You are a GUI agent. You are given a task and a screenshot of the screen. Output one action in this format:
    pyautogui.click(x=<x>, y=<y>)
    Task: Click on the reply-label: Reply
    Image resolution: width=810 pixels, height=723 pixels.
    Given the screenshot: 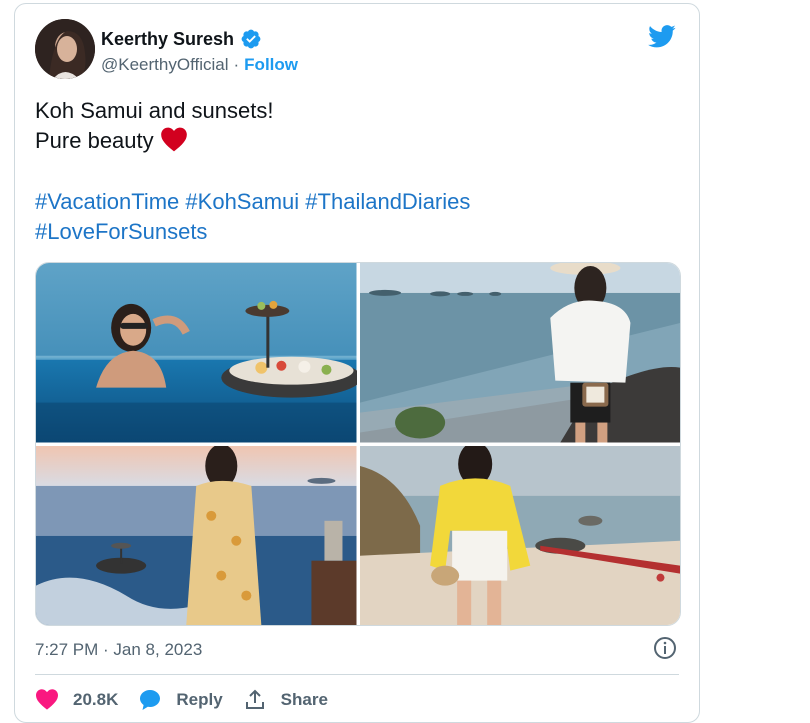 What is the action you would take?
    pyautogui.click(x=199, y=699)
    